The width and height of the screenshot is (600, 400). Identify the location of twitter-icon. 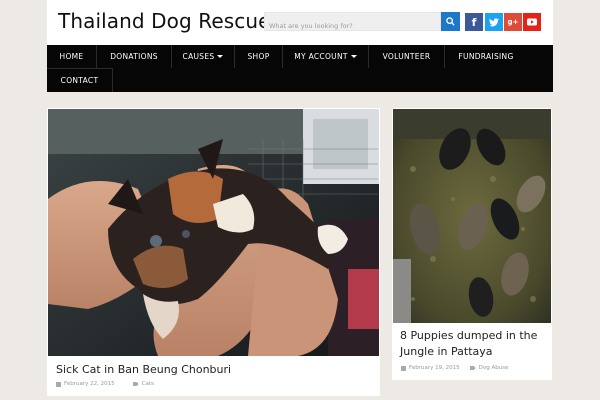
(494, 21).